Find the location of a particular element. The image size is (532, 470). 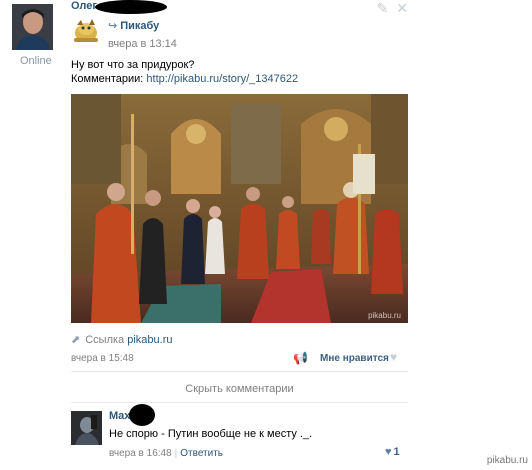

group-name-label: Пикабу is located at coordinates (139, 26).